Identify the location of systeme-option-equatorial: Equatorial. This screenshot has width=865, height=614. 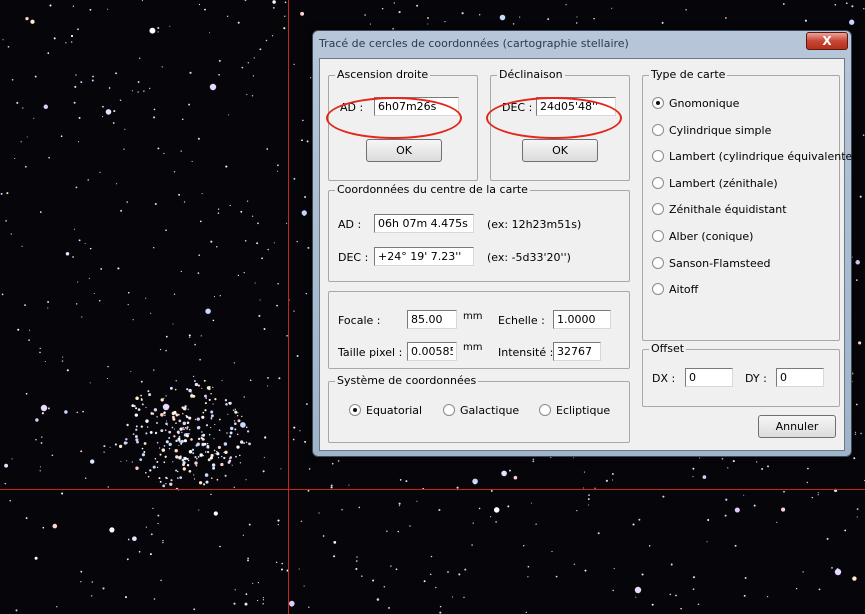
(385, 410).